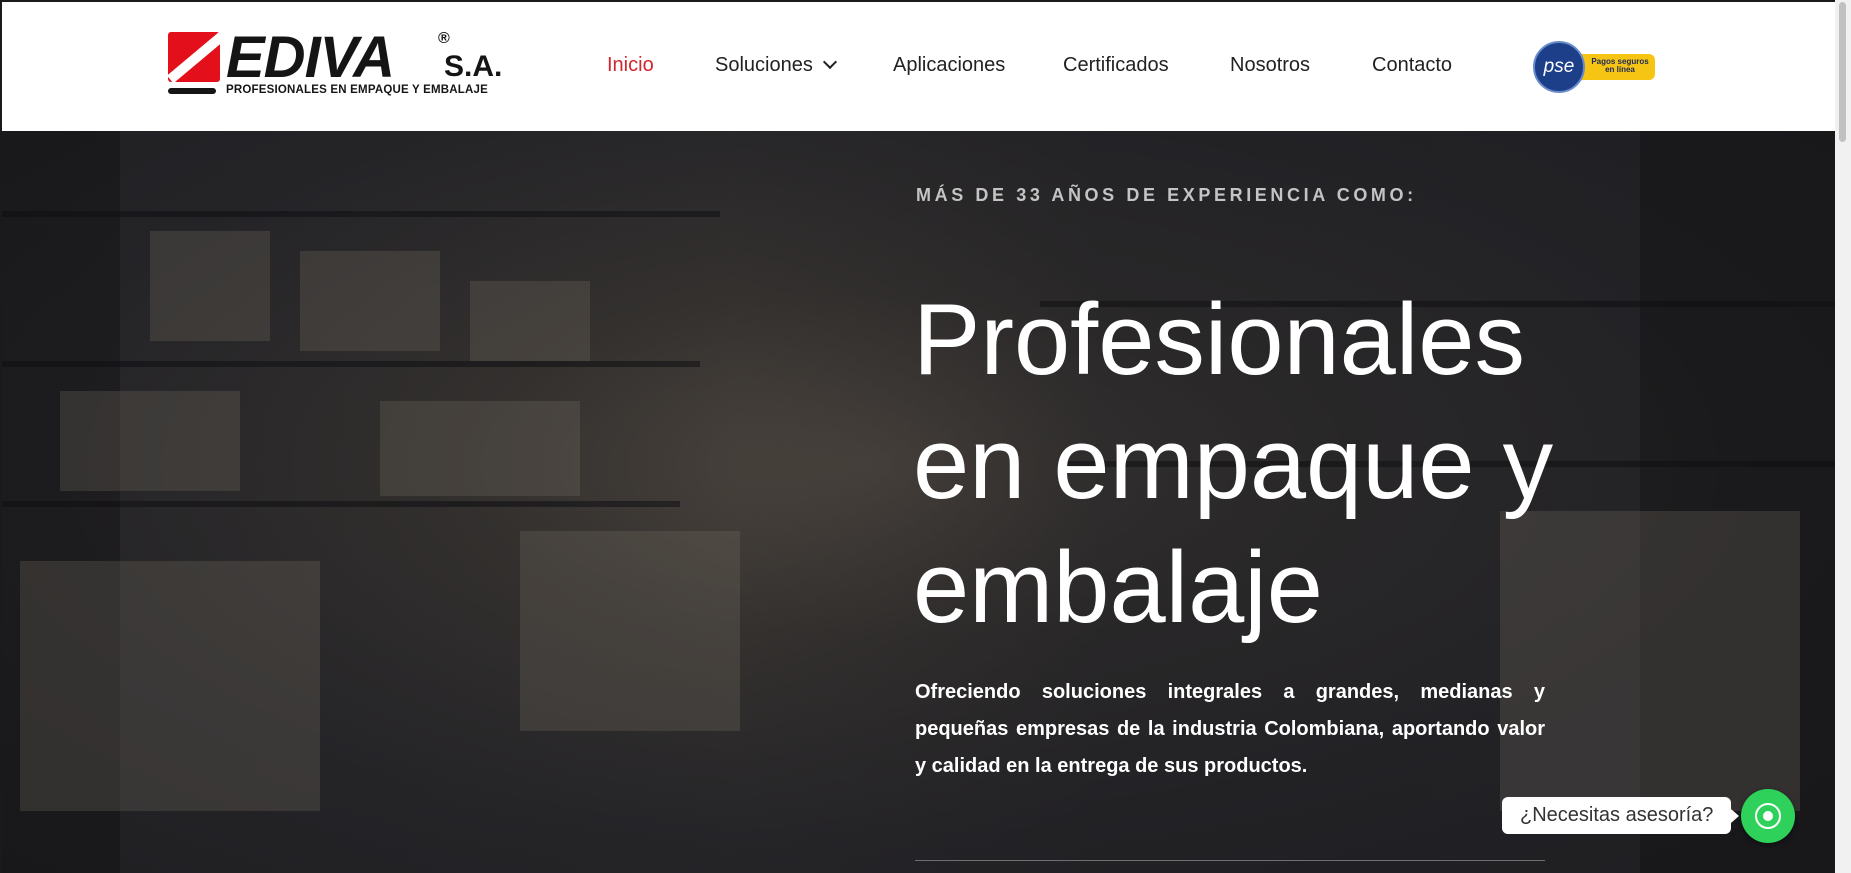  I want to click on nav-item-contacto: Contacto, so click(1412, 65).